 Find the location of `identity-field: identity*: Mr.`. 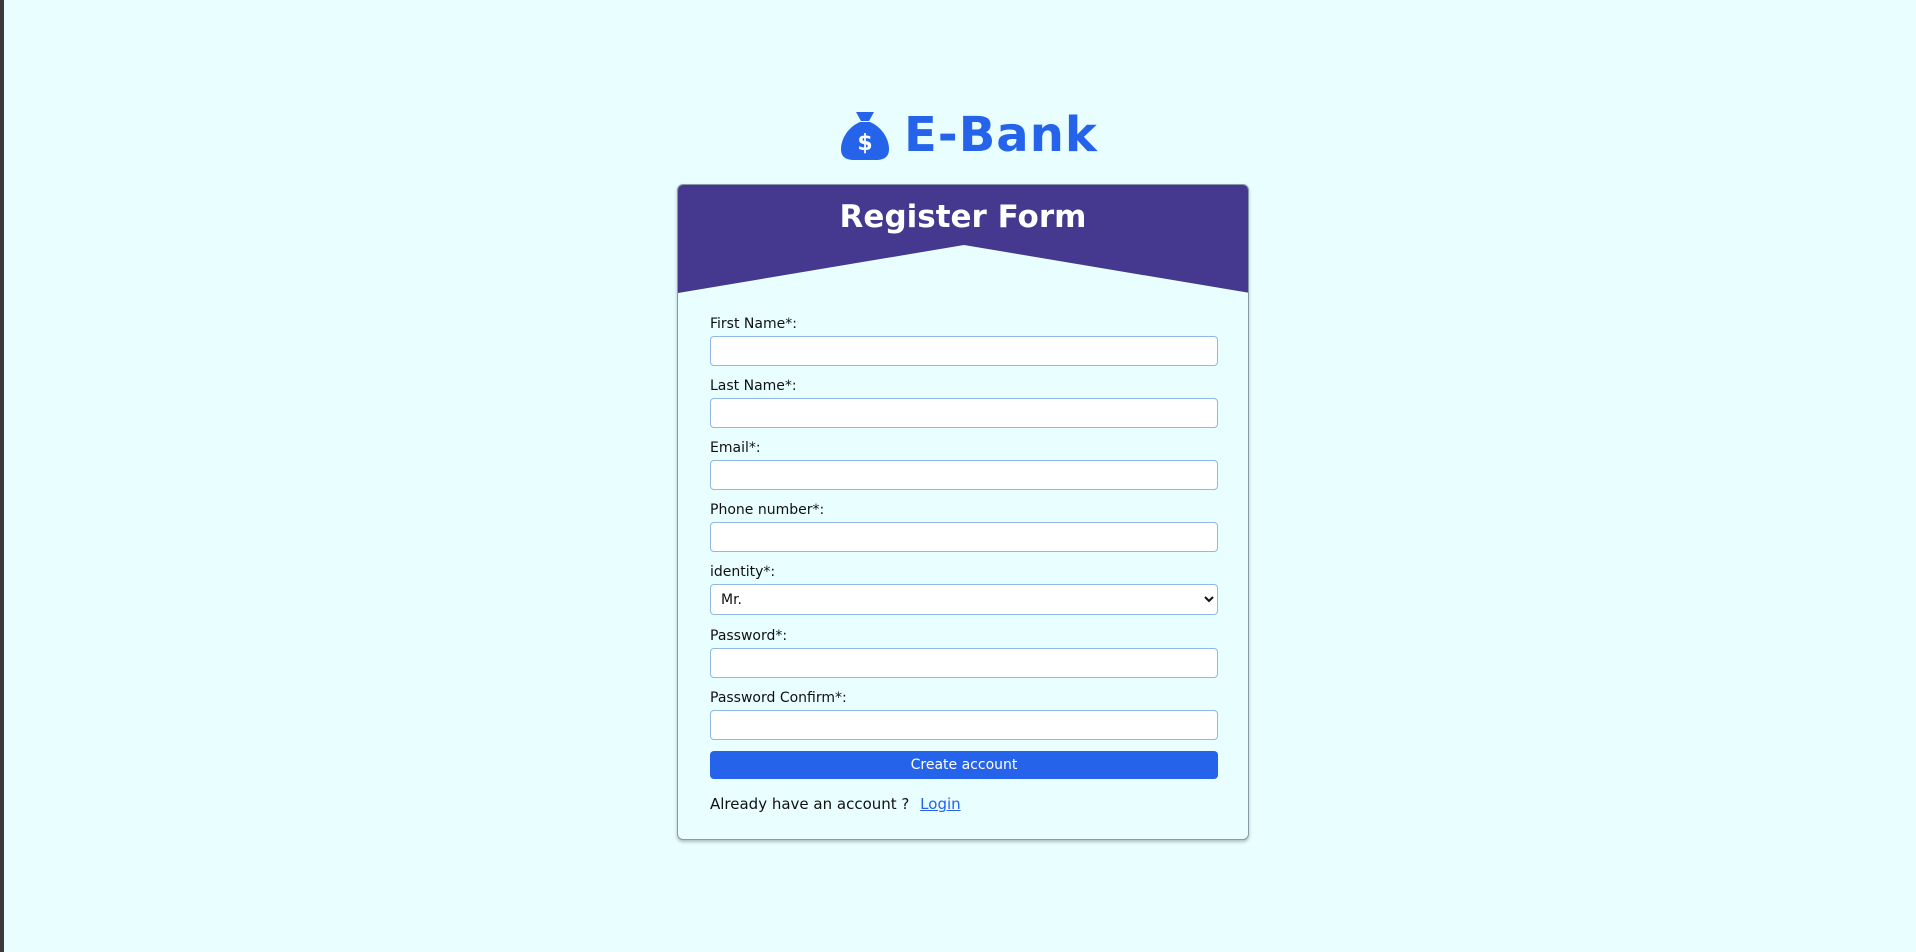

identity-field: identity*: Mr. is located at coordinates (964, 595).